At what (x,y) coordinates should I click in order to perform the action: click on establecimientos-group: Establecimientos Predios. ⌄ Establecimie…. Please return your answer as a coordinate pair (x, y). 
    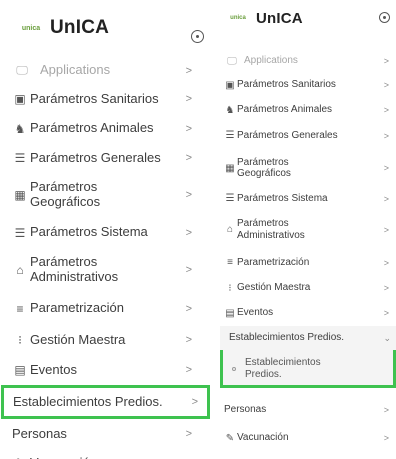
    Looking at the image, I should click on (308, 357).